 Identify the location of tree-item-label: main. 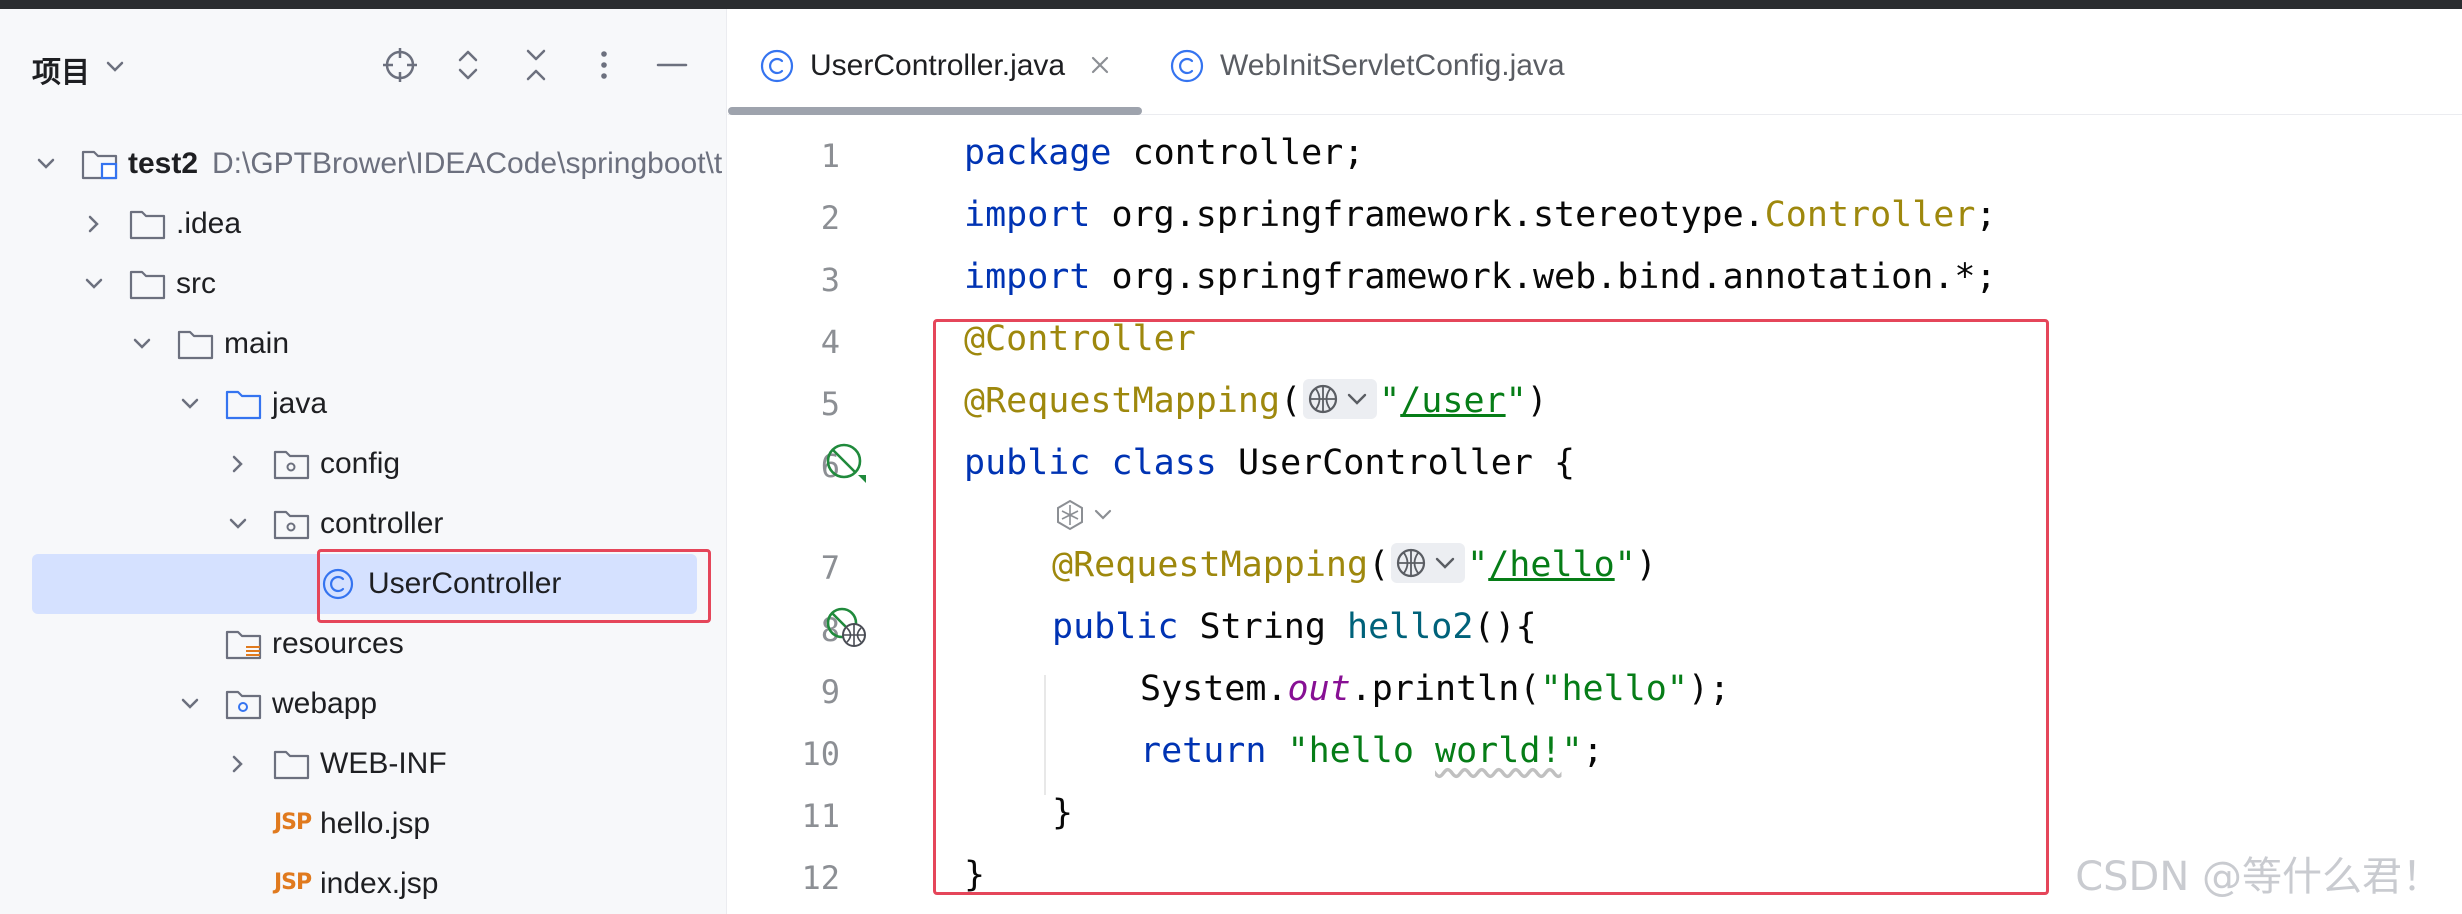
(257, 343).